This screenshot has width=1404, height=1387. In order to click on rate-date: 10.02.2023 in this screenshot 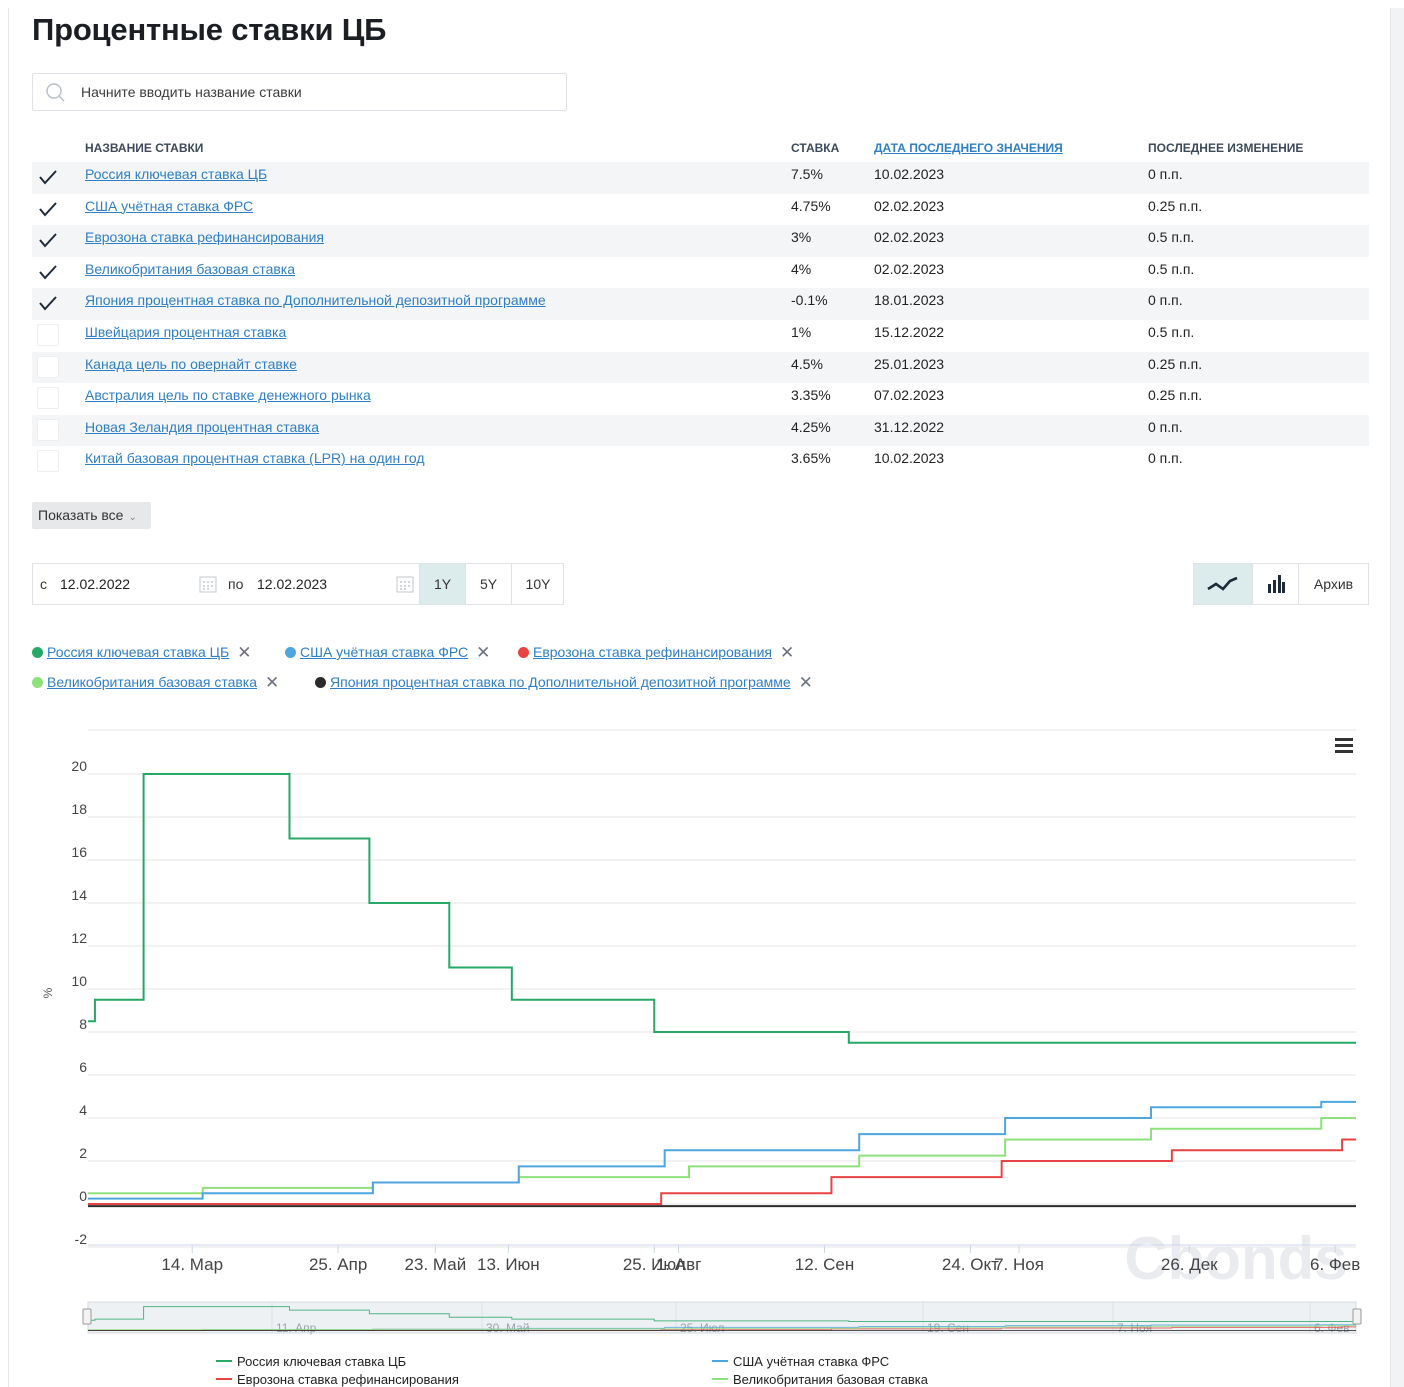, I will do `click(909, 174)`.